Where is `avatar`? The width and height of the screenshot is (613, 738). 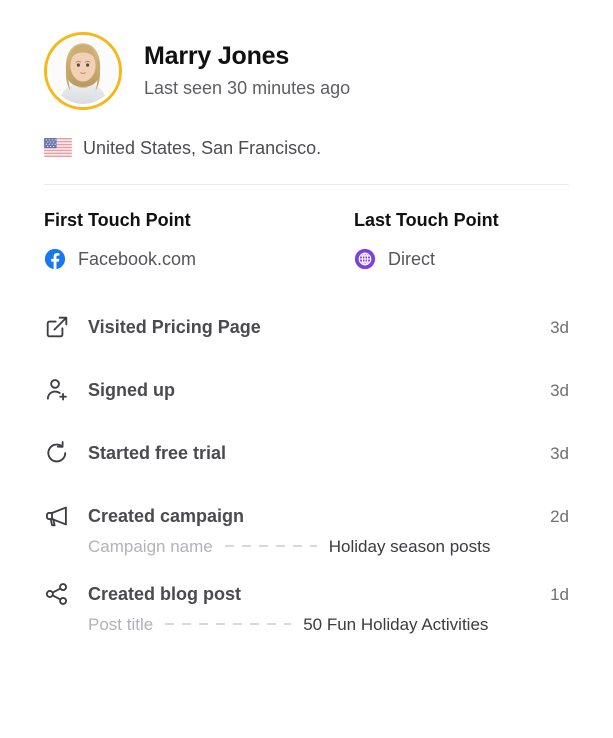
avatar is located at coordinates (83, 71).